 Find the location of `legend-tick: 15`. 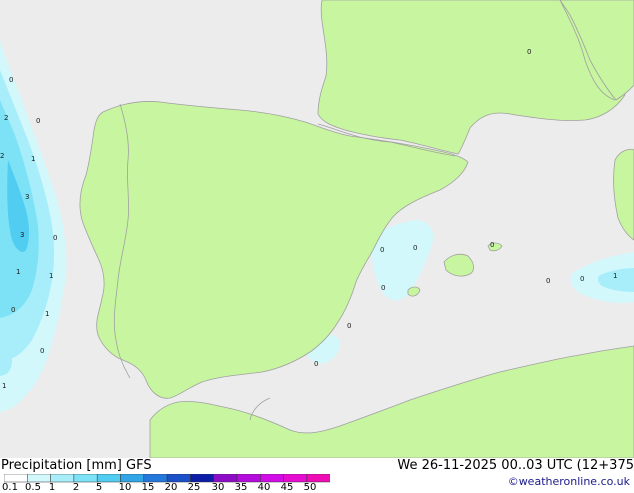

legend-tick: 15 is located at coordinates (148, 487).